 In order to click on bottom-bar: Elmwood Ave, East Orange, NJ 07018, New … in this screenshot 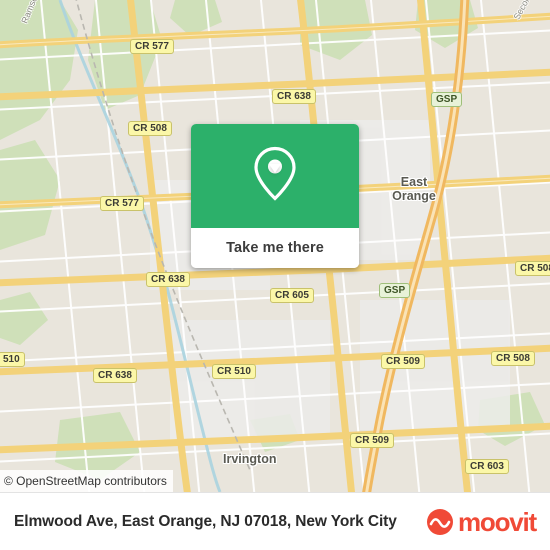, I will do `click(275, 521)`.